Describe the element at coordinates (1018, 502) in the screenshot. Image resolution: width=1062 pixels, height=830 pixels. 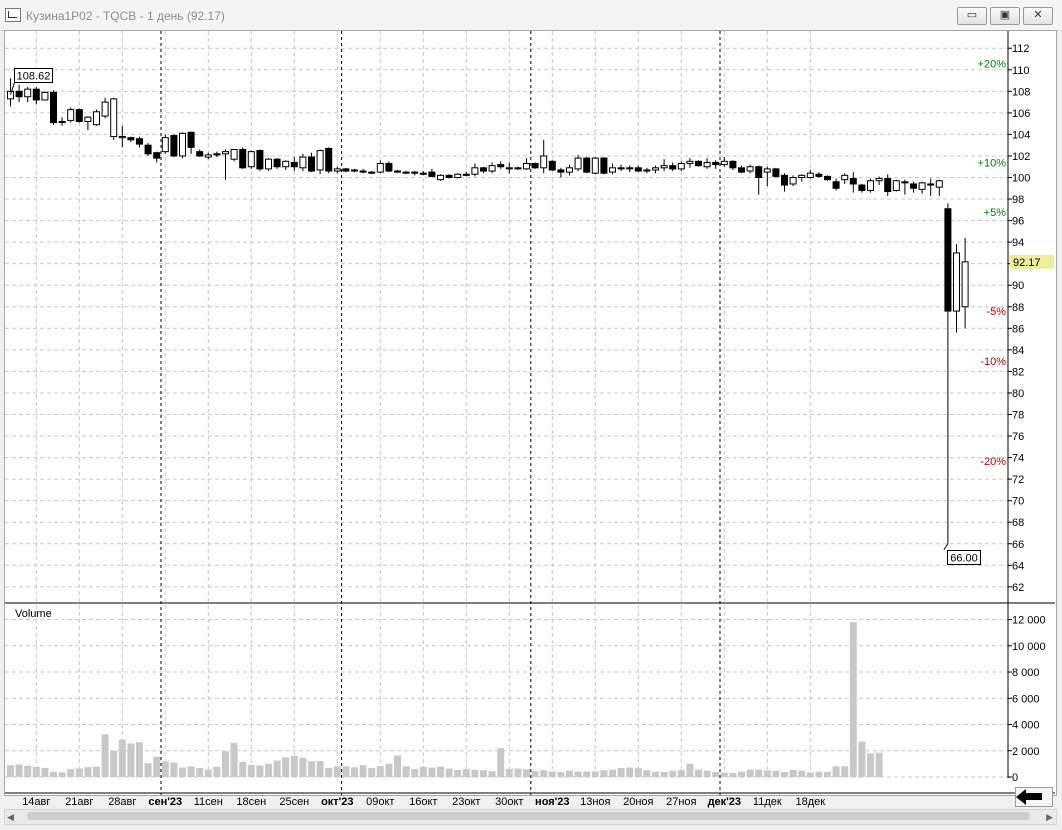
I see `price-tick-label: 70` at that location.